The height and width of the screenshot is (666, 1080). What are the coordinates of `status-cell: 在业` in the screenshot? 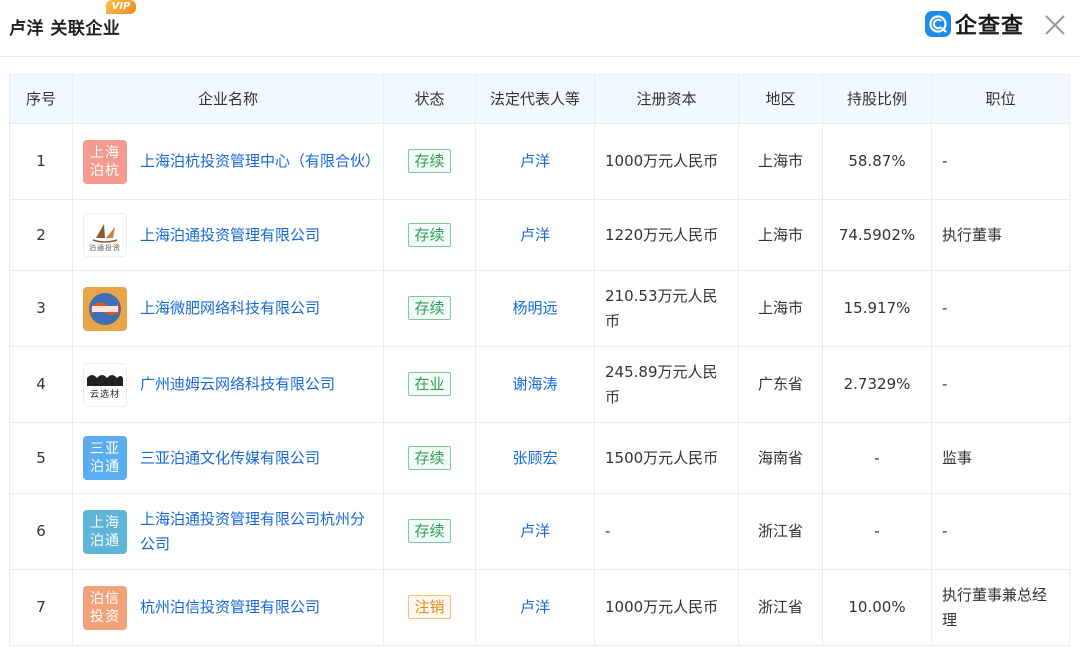 It's located at (429, 384).